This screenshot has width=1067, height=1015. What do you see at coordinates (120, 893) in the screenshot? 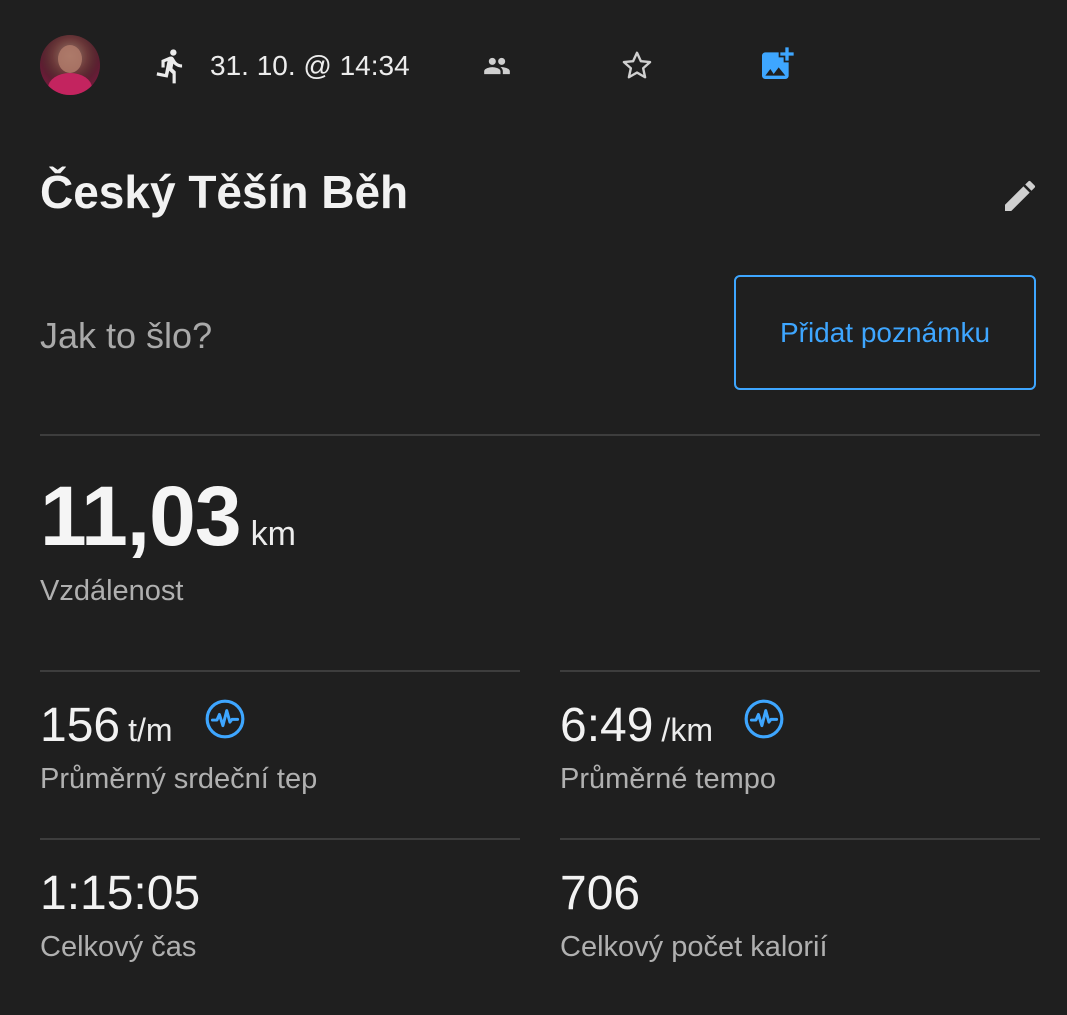
I see `total-time-value: 1:15:05` at bounding box center [120, 893].